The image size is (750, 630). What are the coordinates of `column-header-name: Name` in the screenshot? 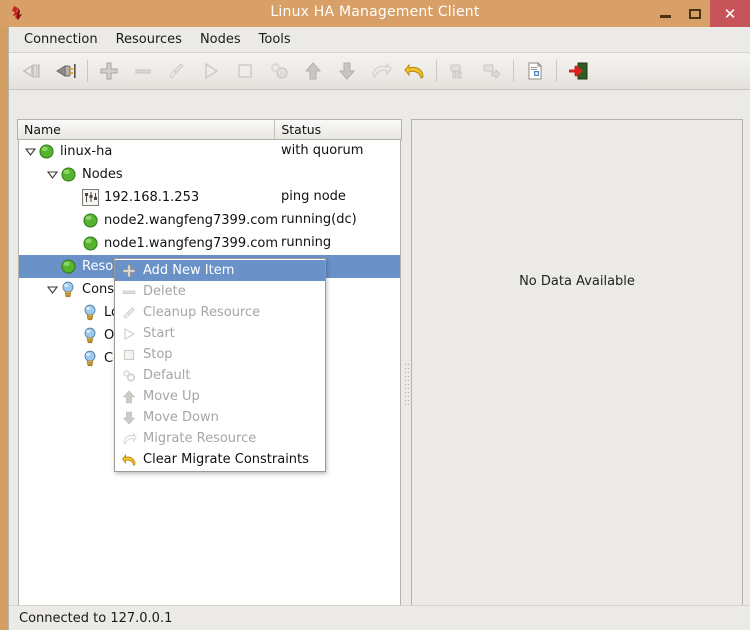 It's located at (147, 129).